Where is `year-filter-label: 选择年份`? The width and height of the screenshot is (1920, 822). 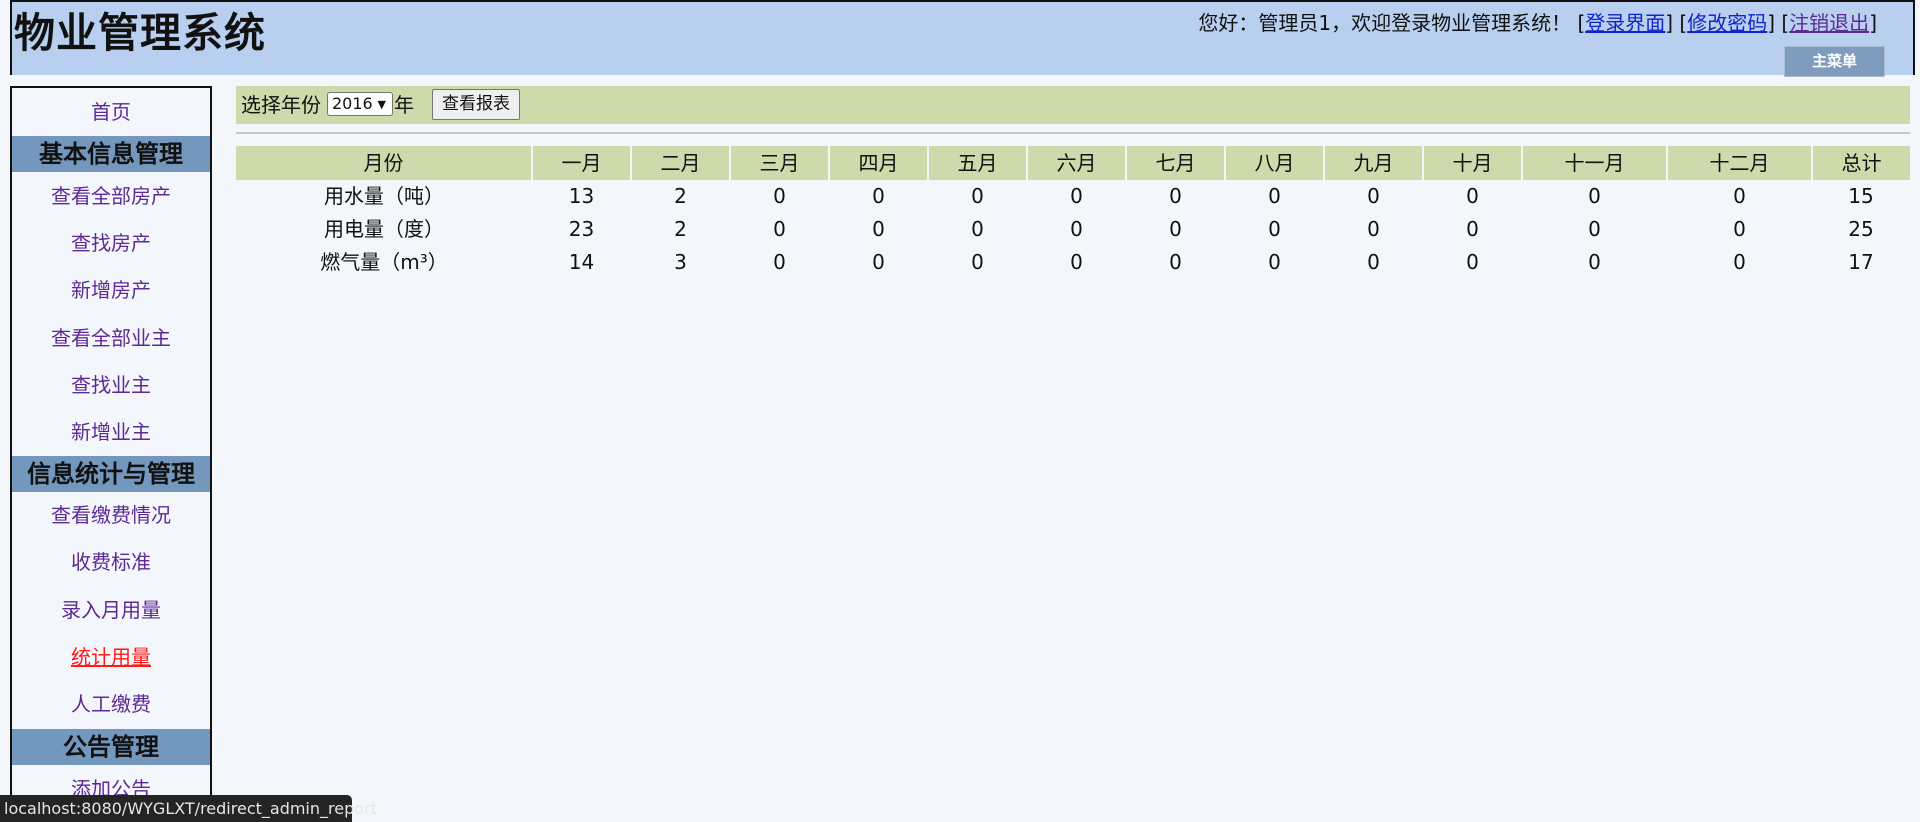 year-filter-label: 选择年份 is located at coordinates (281, 105).